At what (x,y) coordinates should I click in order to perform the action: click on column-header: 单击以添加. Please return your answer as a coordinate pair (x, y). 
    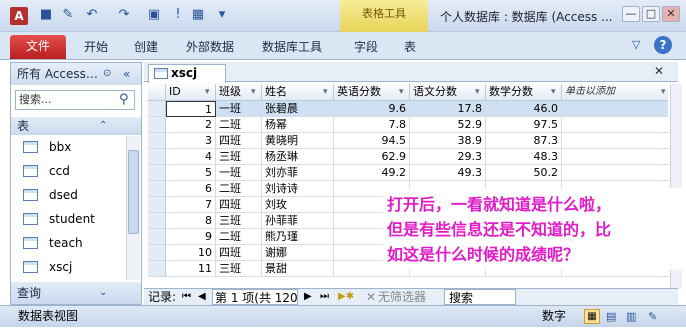
    Looking at the image, I should click on (615, 92).